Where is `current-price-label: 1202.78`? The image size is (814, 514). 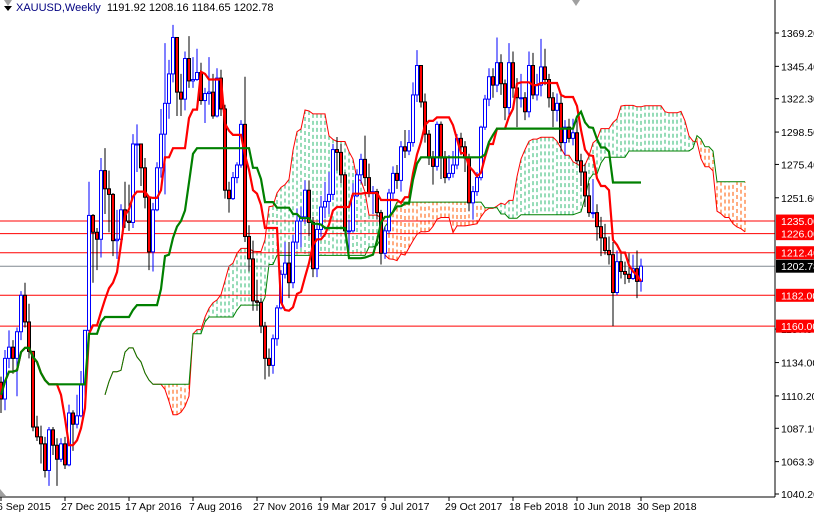
current-price-label: 1202.78 is located at coordinates (797, 267).